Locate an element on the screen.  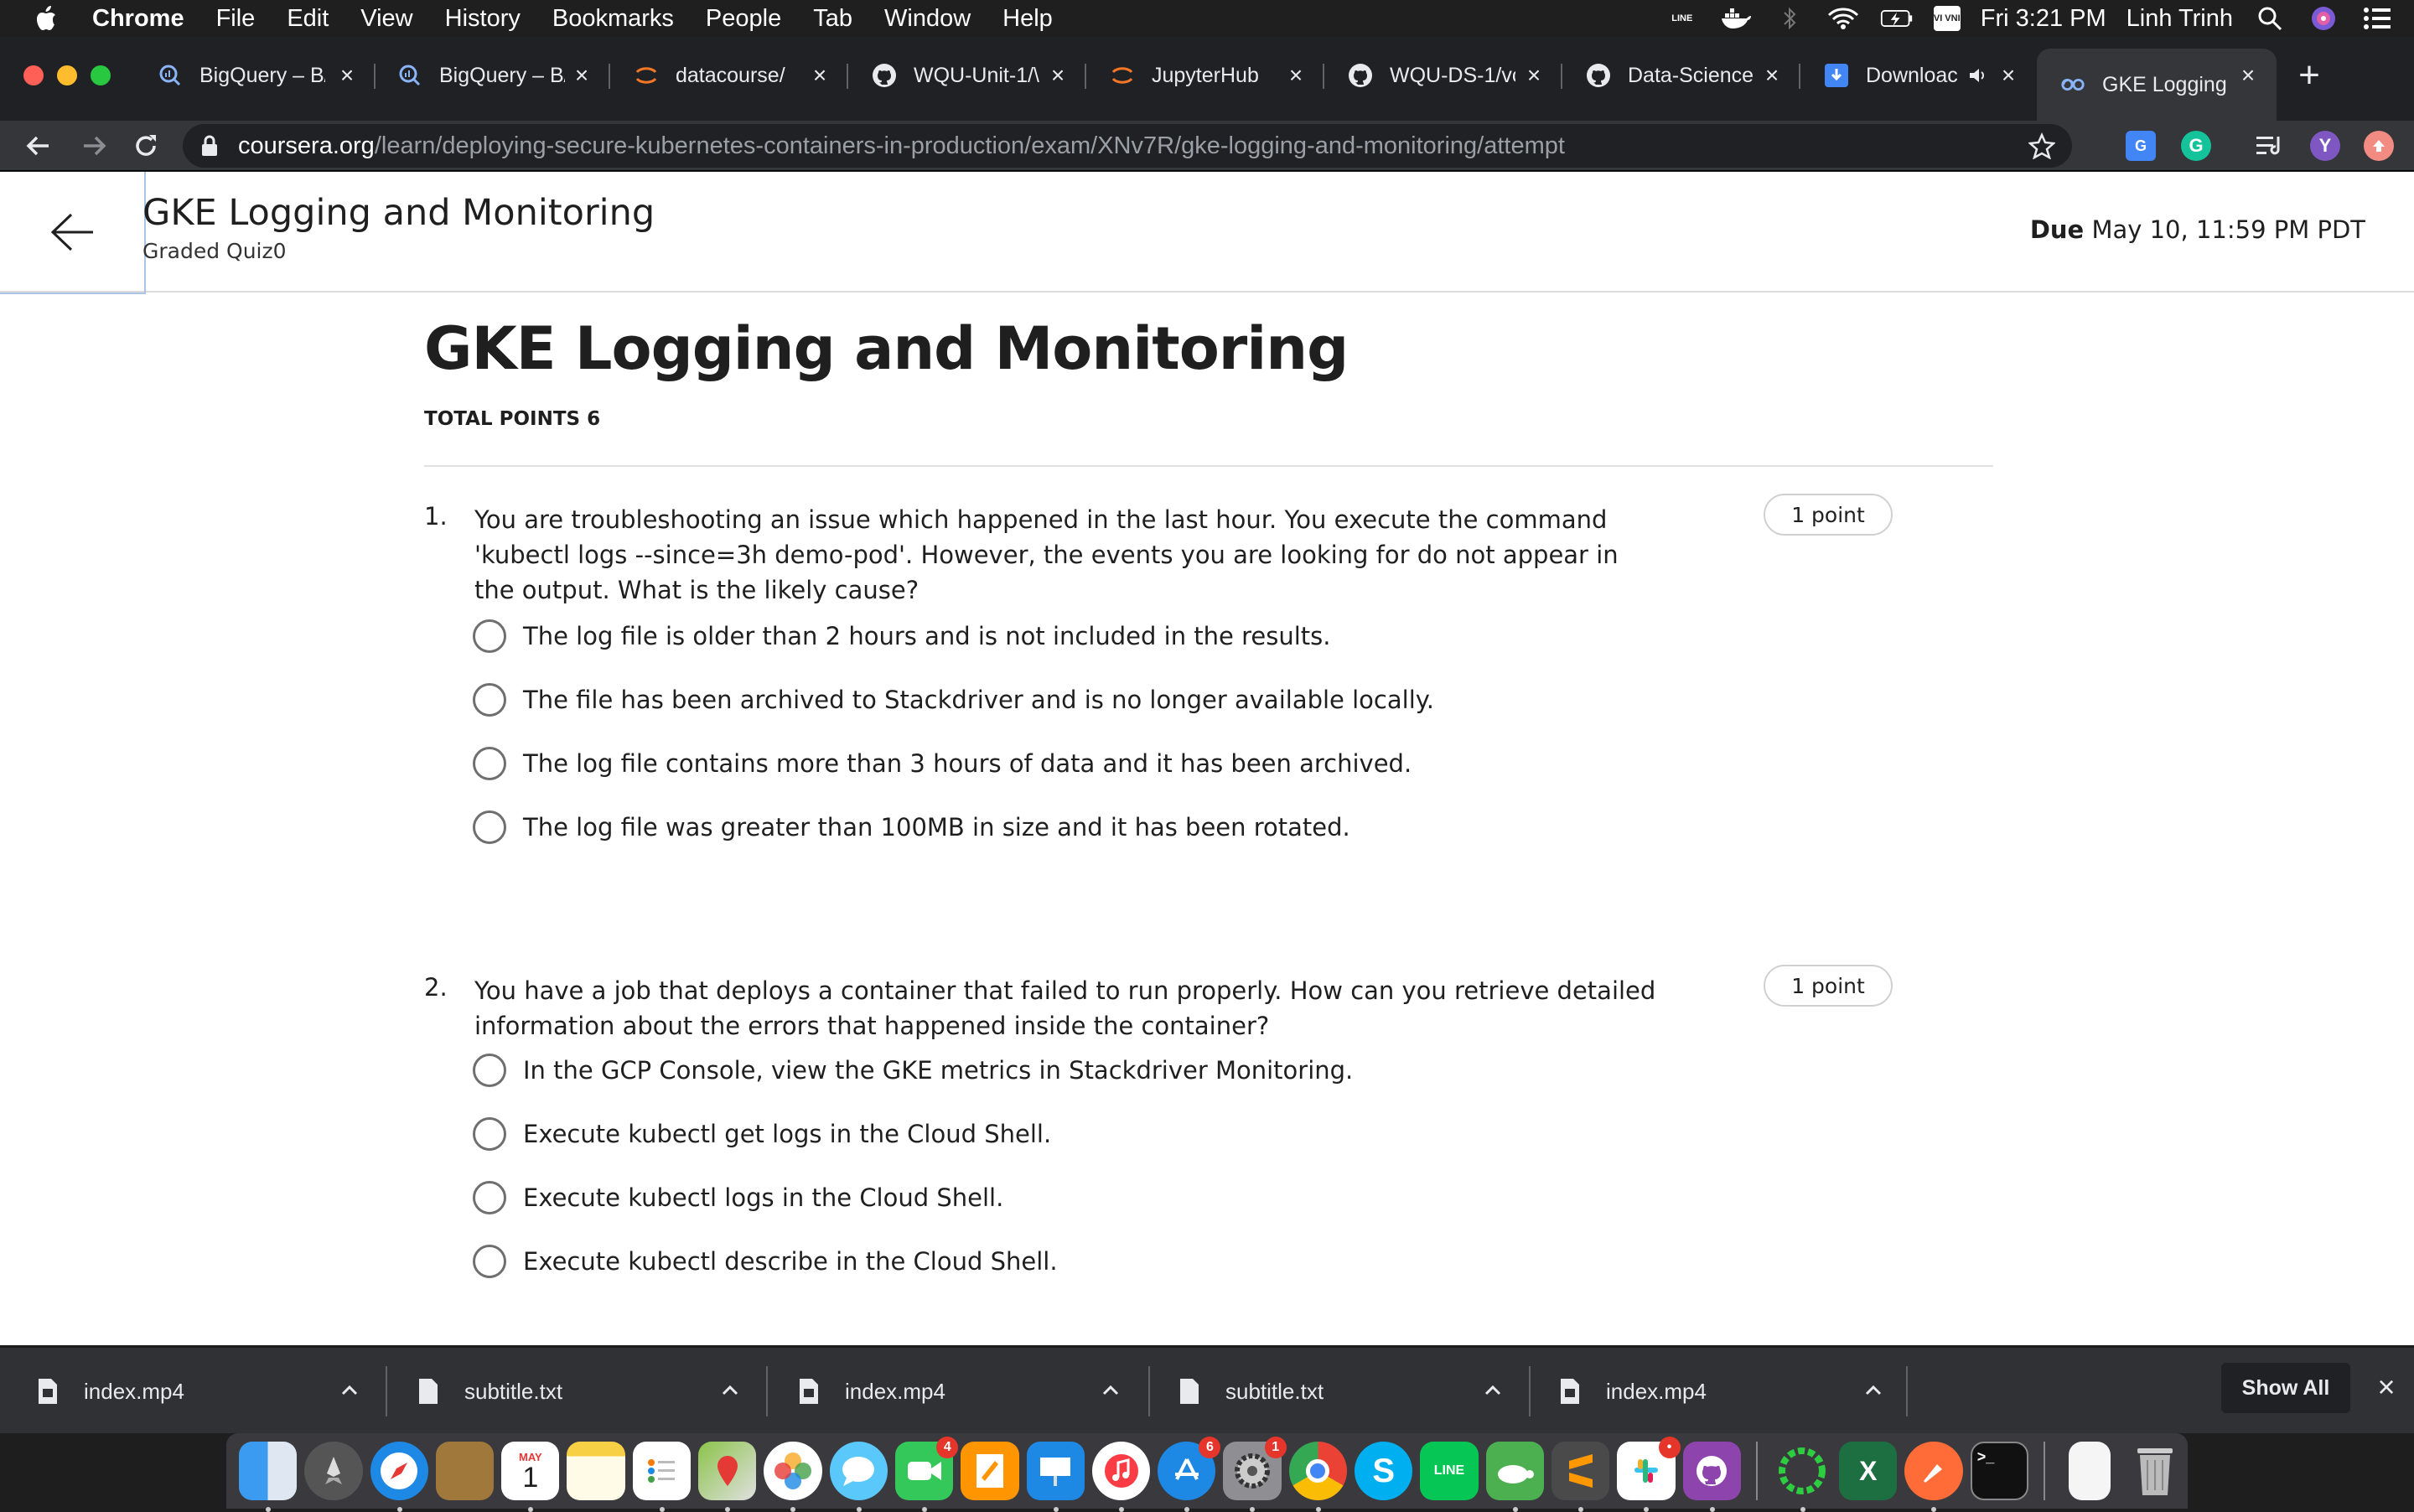
wifi-icon is located at coordinates (1843, 18).